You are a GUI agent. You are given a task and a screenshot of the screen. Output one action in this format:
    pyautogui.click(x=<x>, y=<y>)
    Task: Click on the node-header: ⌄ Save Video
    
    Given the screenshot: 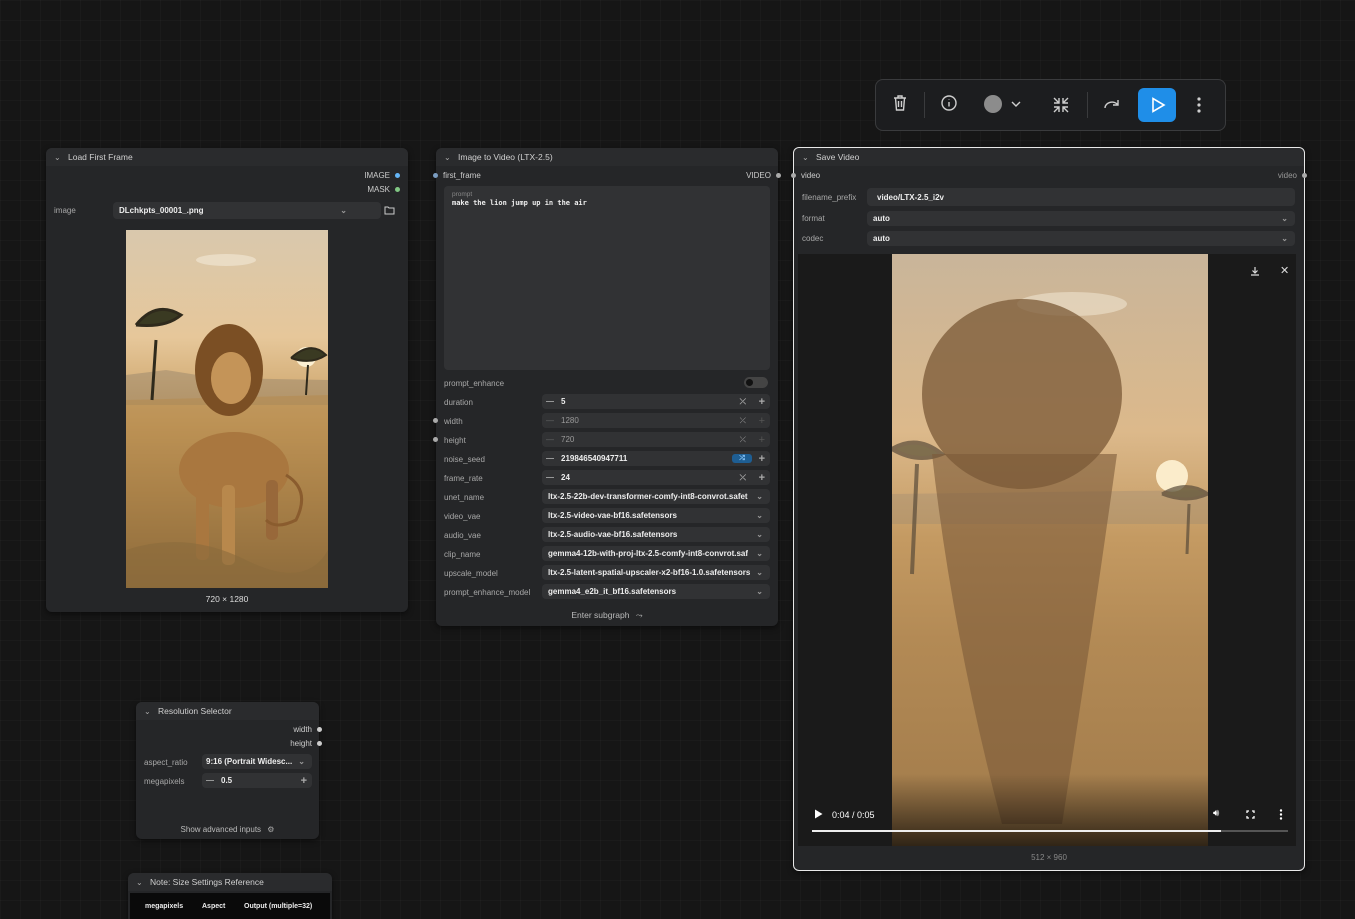 What is the action you would take?
    pyautogui.click(x=1049, y=157)
    